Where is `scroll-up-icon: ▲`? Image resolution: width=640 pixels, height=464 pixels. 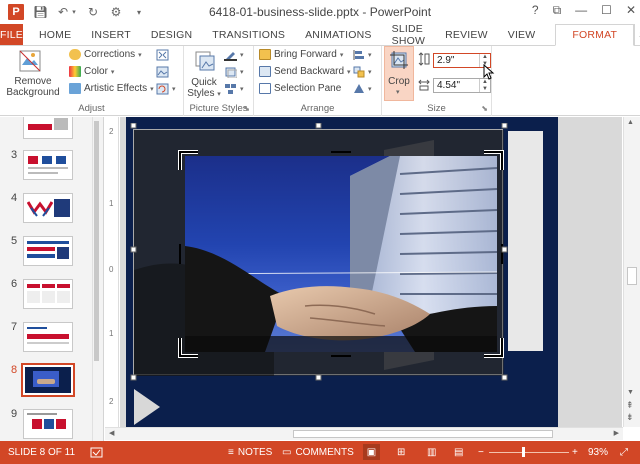 scroll-up-icon: ▲ is located at coordinates (630, 122).